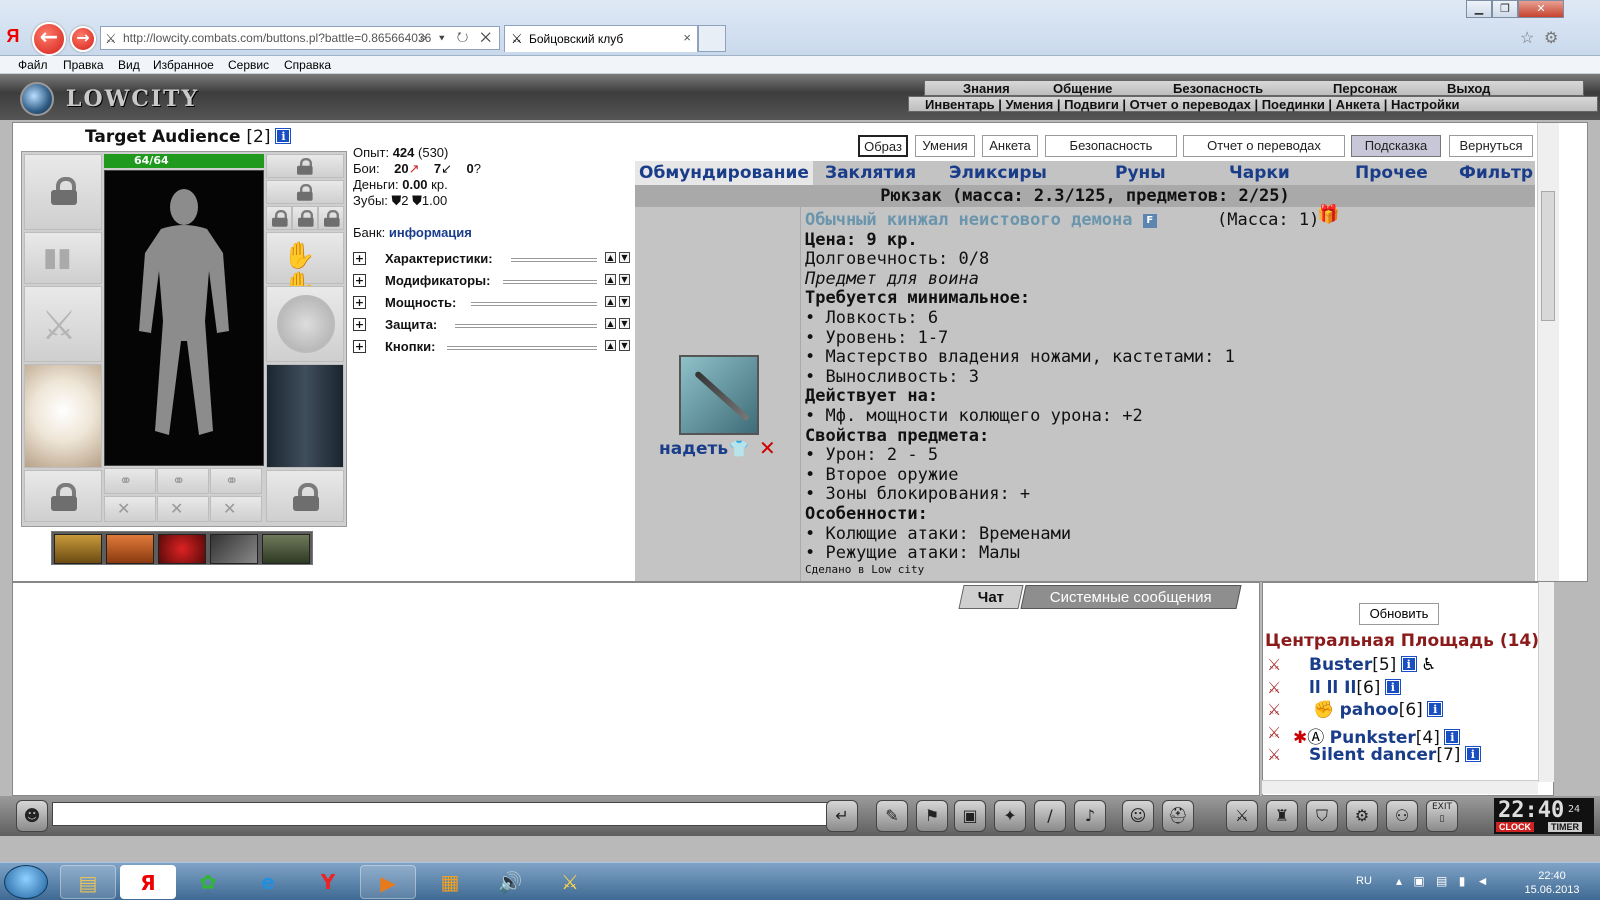 The width and height of the screenshot is (1600, 900). I want to click on ie-icon: e, so click(268, 882).